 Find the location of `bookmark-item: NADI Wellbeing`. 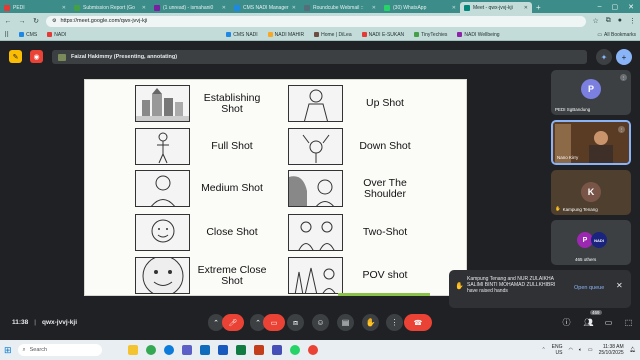

bookmark-item: NADI Wellbeing is located at coordinates (478, 35).